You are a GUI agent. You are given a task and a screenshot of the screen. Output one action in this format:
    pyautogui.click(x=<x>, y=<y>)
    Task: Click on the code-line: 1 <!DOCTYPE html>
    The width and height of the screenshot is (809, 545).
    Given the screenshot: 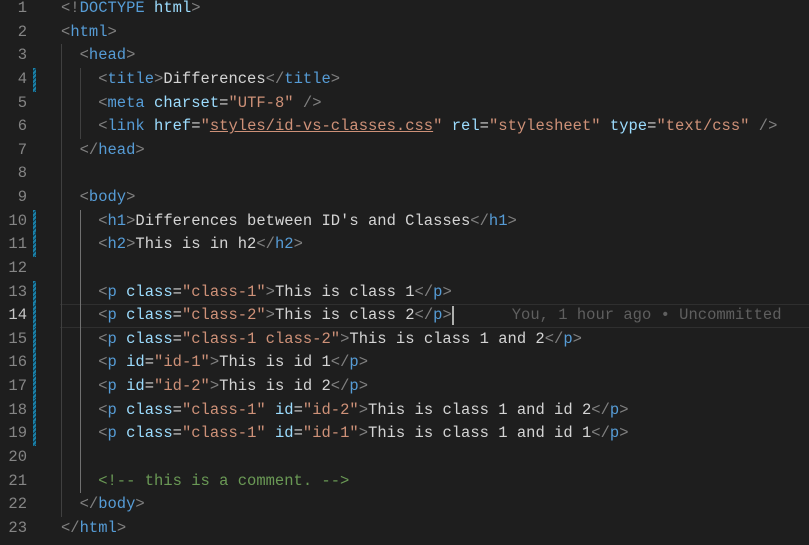 What is the action you would take?
    pyautogui.click(x=404, y=10)
    